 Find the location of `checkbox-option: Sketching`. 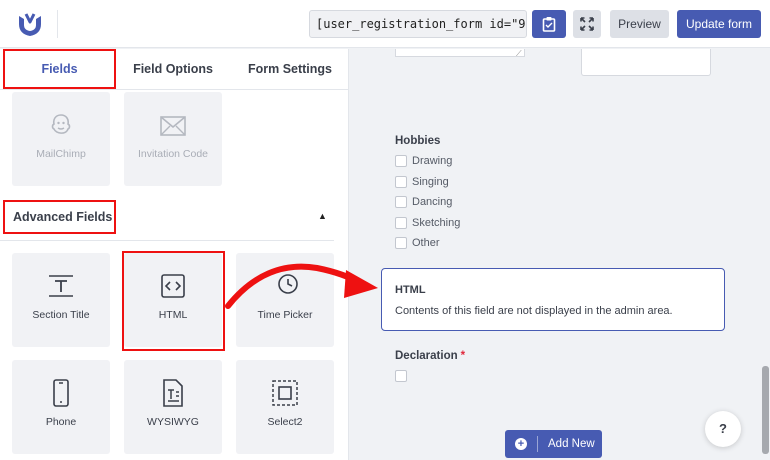

checkbox-option: Sketching is located at coordinates (427, 223).